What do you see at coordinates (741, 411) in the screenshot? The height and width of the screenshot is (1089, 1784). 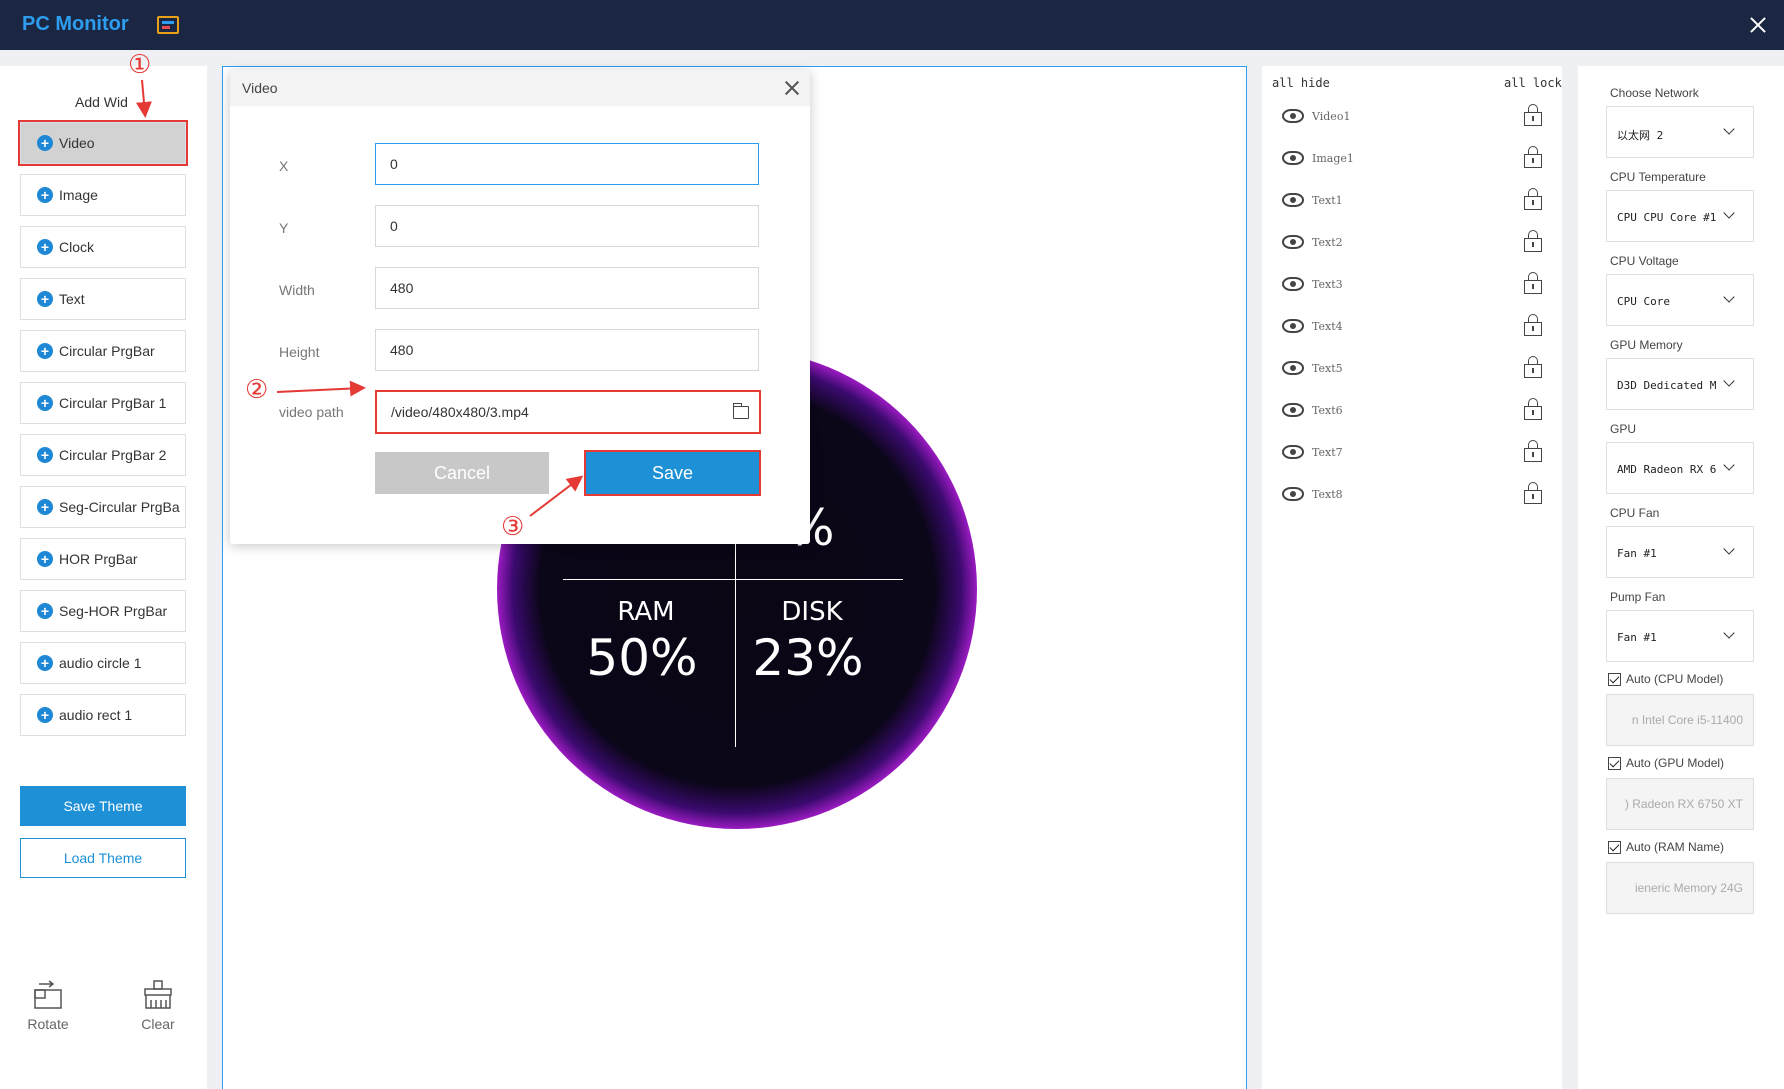 I see `folder-icon` at bounding box center [741, 411].